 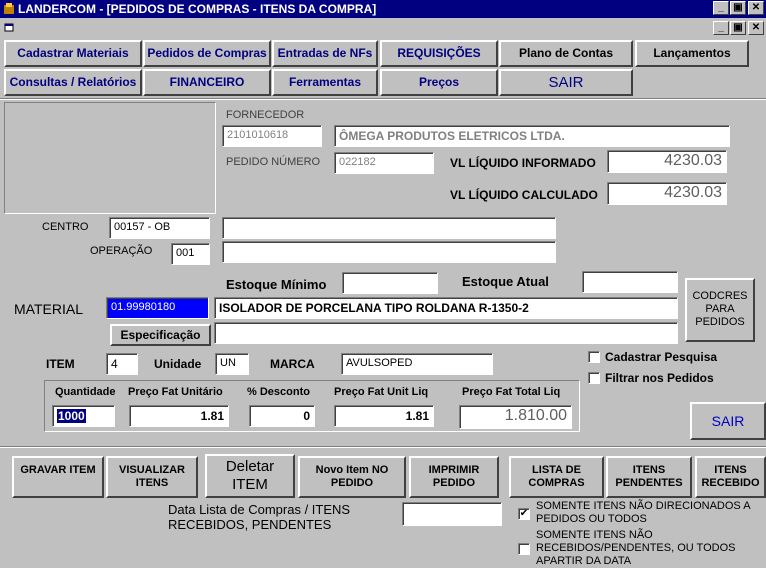 I want to click on nav-label: Preços, so click(x=439, y=82).